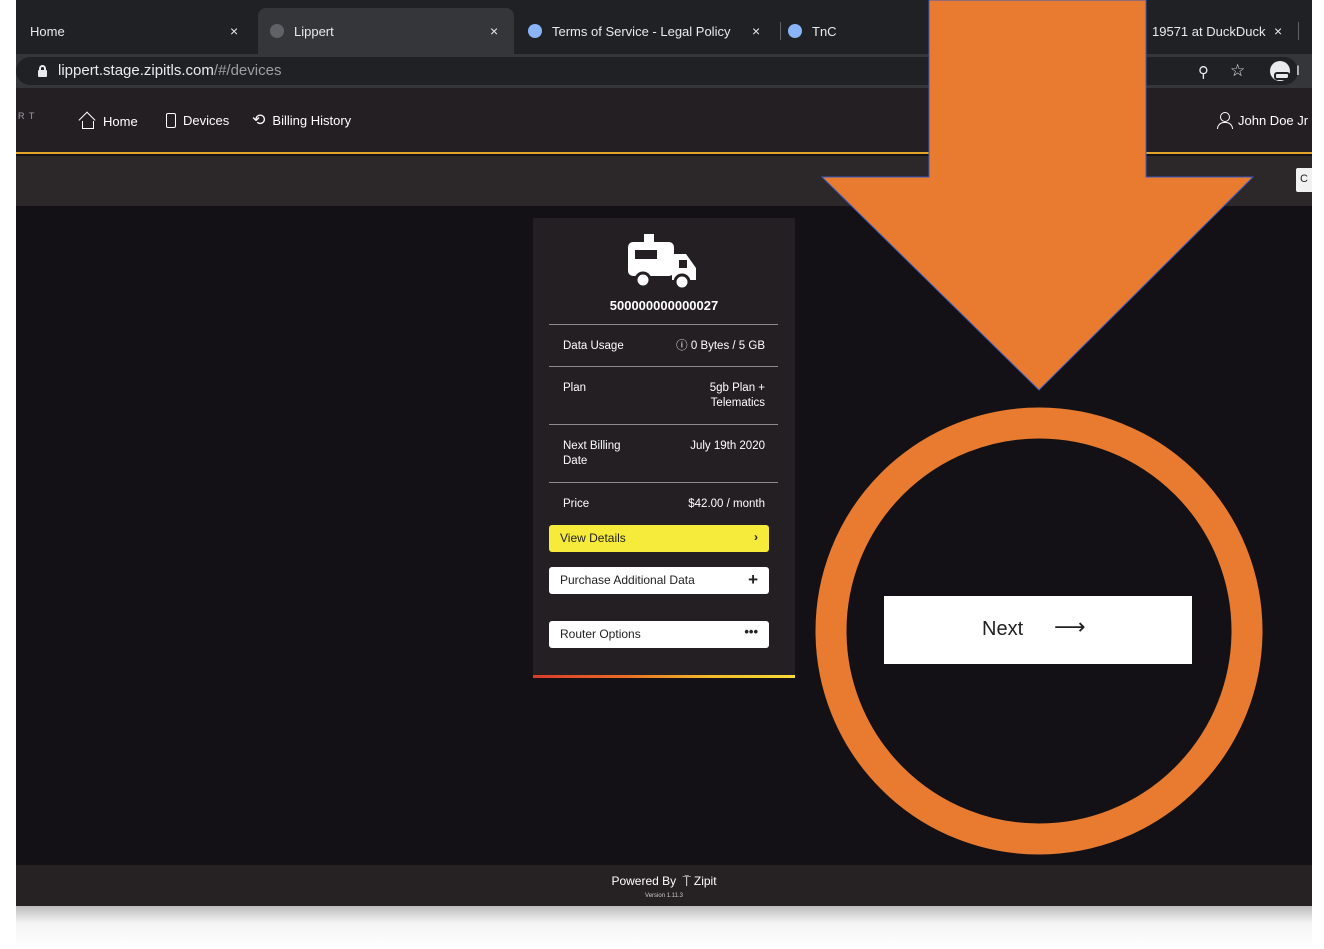  I want to click on next-label: Next, so click(1003, 629).